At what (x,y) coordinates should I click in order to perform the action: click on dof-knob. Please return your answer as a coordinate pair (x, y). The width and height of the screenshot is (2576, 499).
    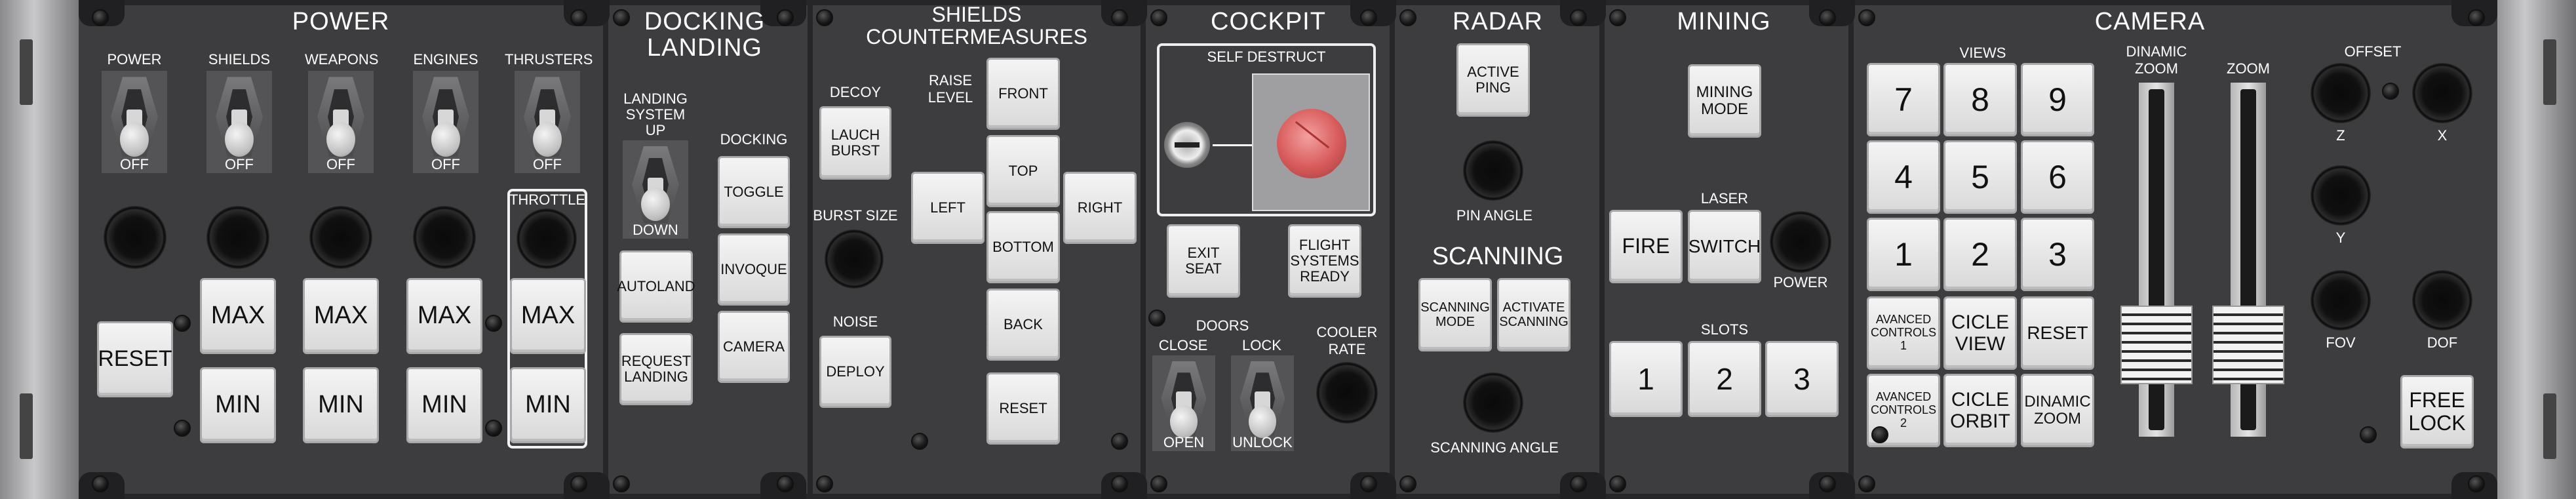
    Looking at the image, I should click on (2442, 300).